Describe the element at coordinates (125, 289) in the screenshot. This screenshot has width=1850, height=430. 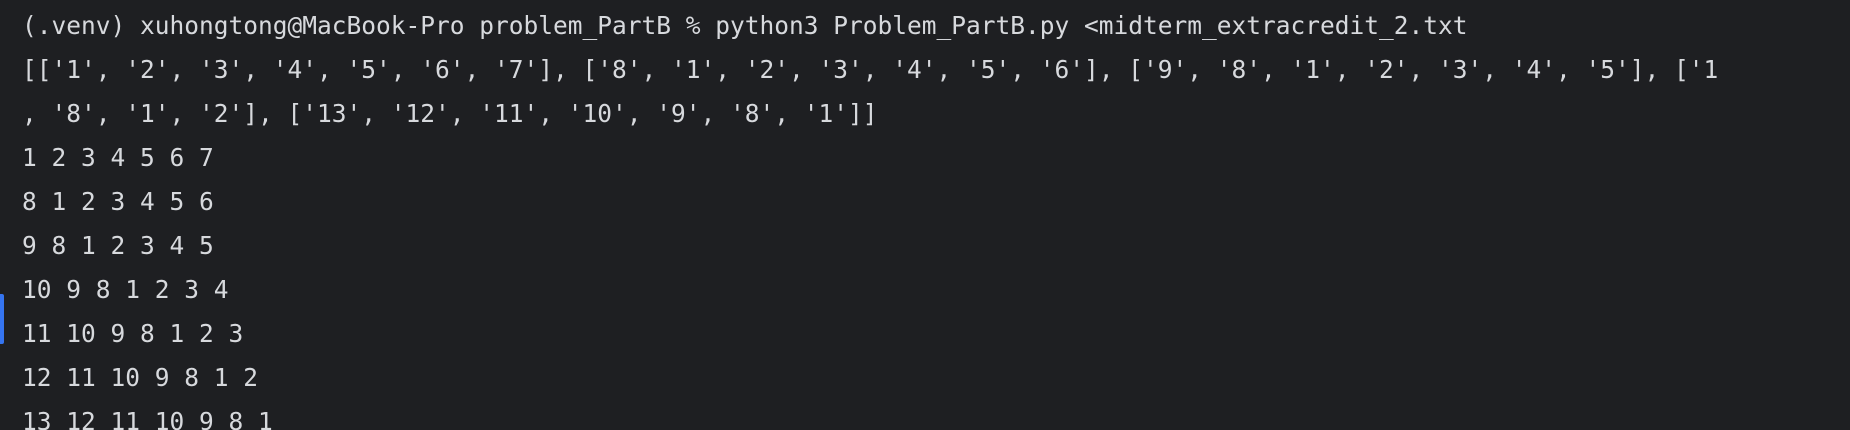
I see `output-line-row-4: 10 9 8 1 2 3 4` at that location.